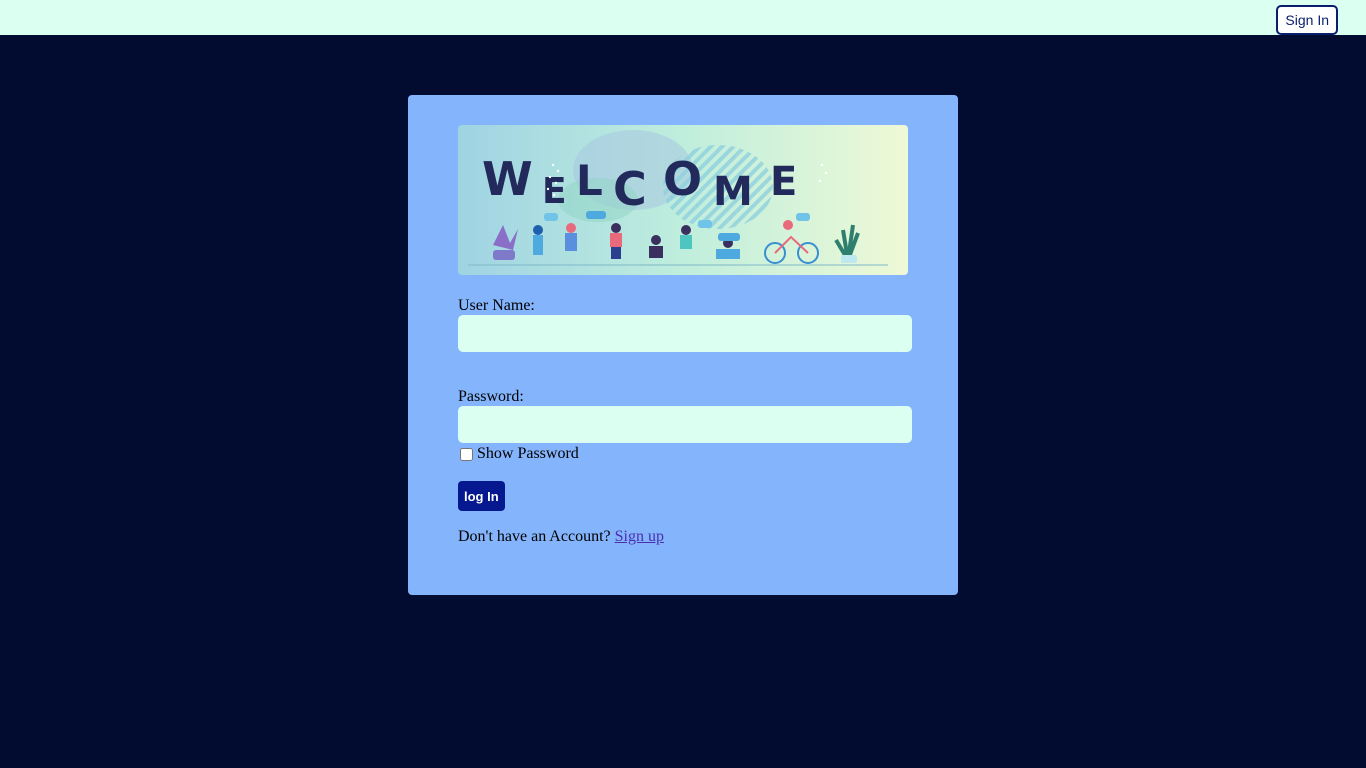 This screenshot has height=768, width=1366. I want to click on username-input, so click(685, 333).